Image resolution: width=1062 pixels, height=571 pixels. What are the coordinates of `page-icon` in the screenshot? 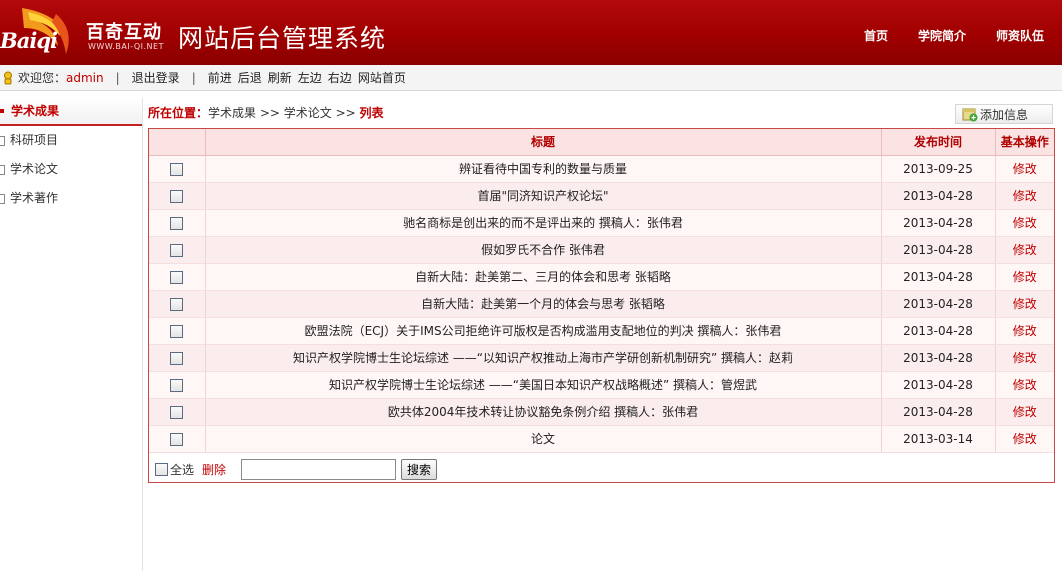 It's located at (2, 199).